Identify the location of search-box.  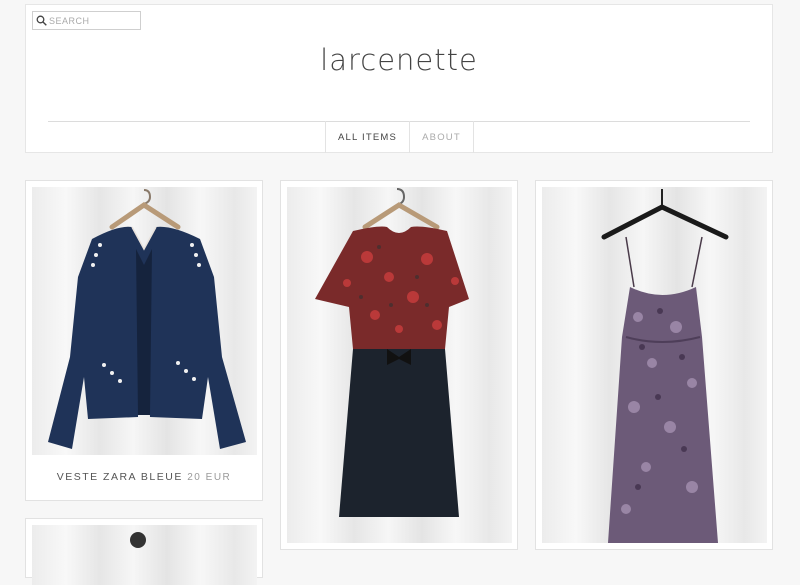
(86, 20).